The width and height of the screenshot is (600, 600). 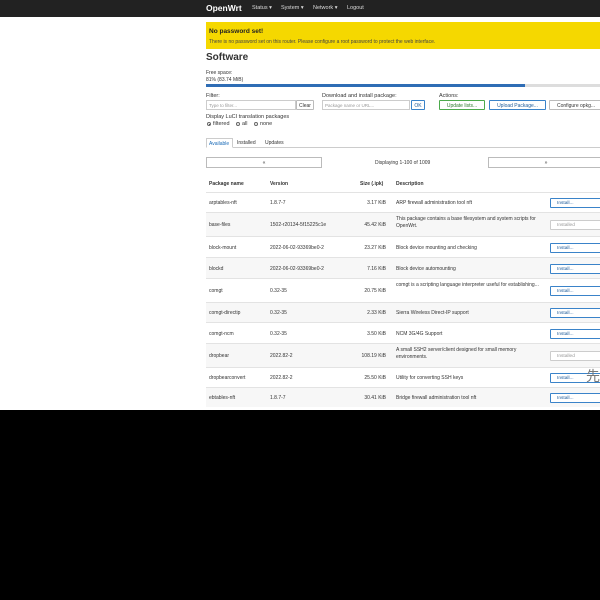 What do you see at coordinates (278, 143) in the screenshot?
I see `tab-updates: Updates` at bounding box center [278, 143].